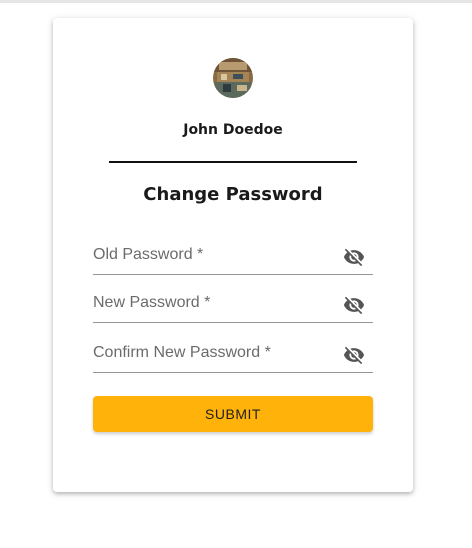 This screenshot has width=472, height=548. I want to click on confirm-password-field: Confirm New Password *, so click(233, 354).